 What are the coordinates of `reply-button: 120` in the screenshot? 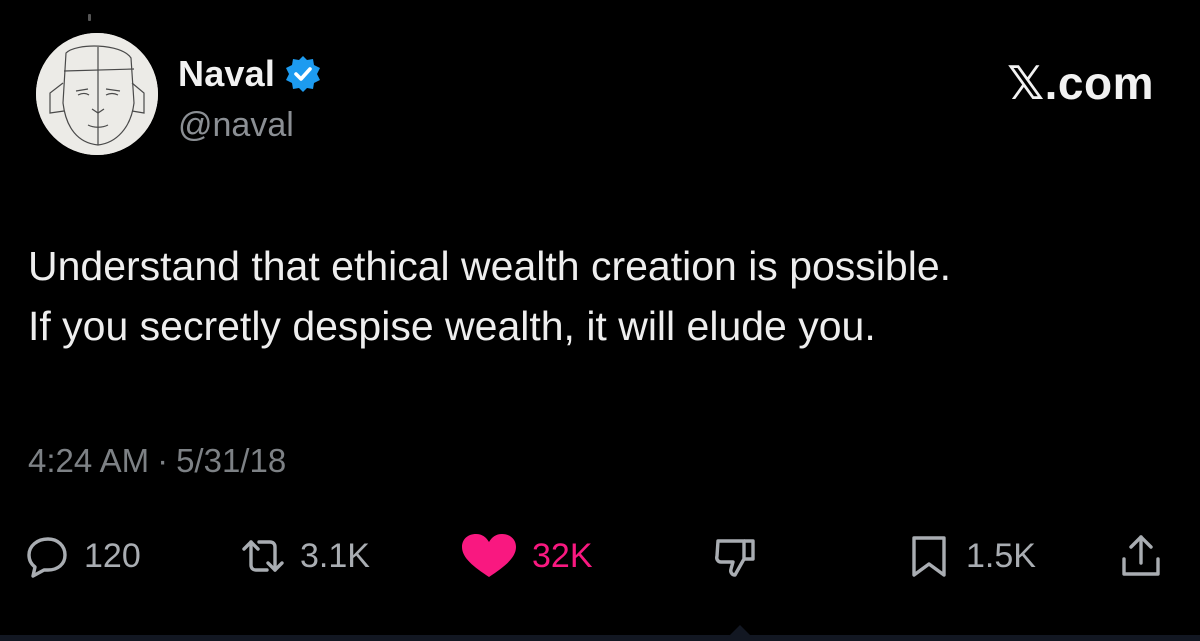 It's located at (82, 556).